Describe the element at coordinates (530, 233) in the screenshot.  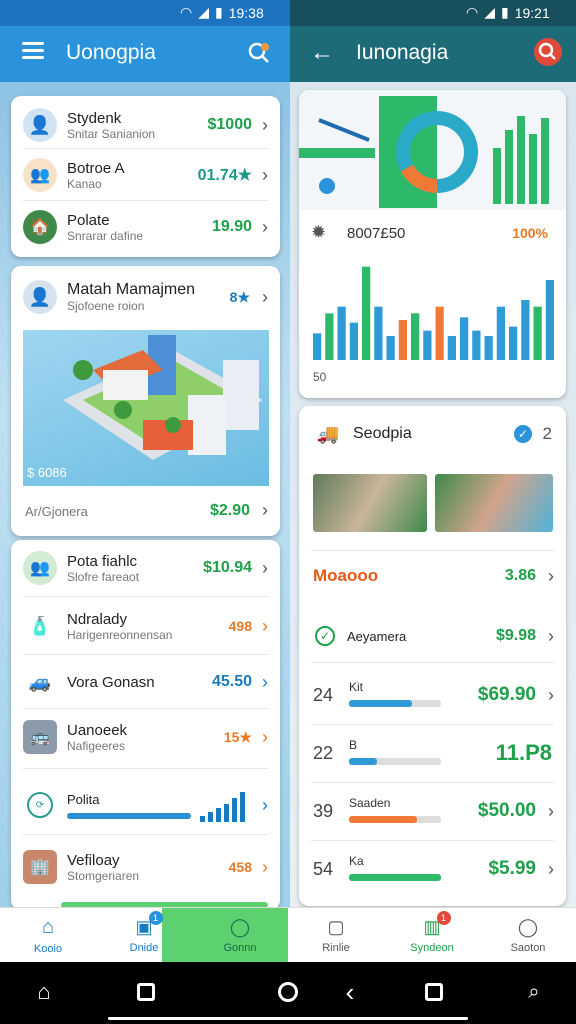
I see `stat-value: 100%` at that location.